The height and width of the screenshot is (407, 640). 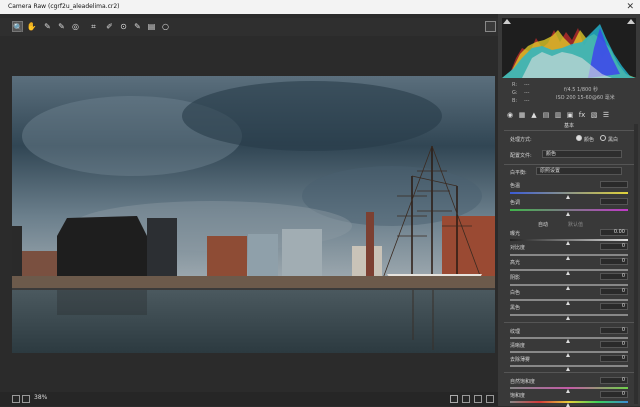 I want to click on treatment-label: 处理方式:, so click(x=521, y=140).